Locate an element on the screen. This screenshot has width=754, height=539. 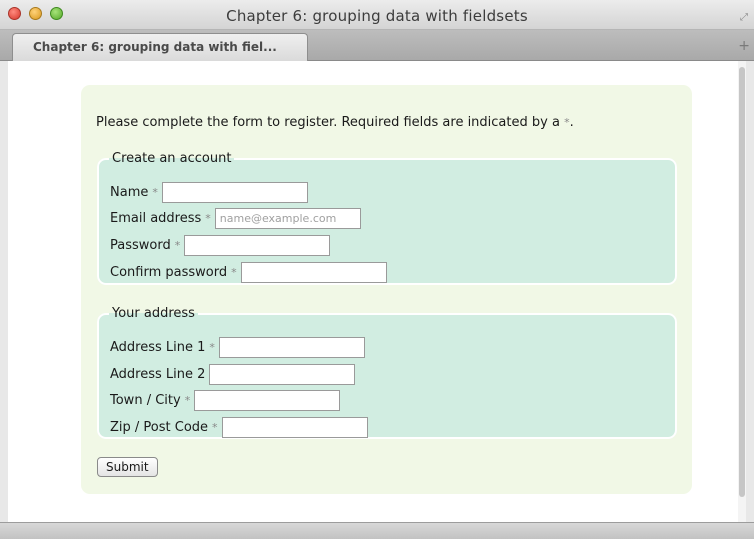
intro-text-end: . is located at coordinates (571, 122).